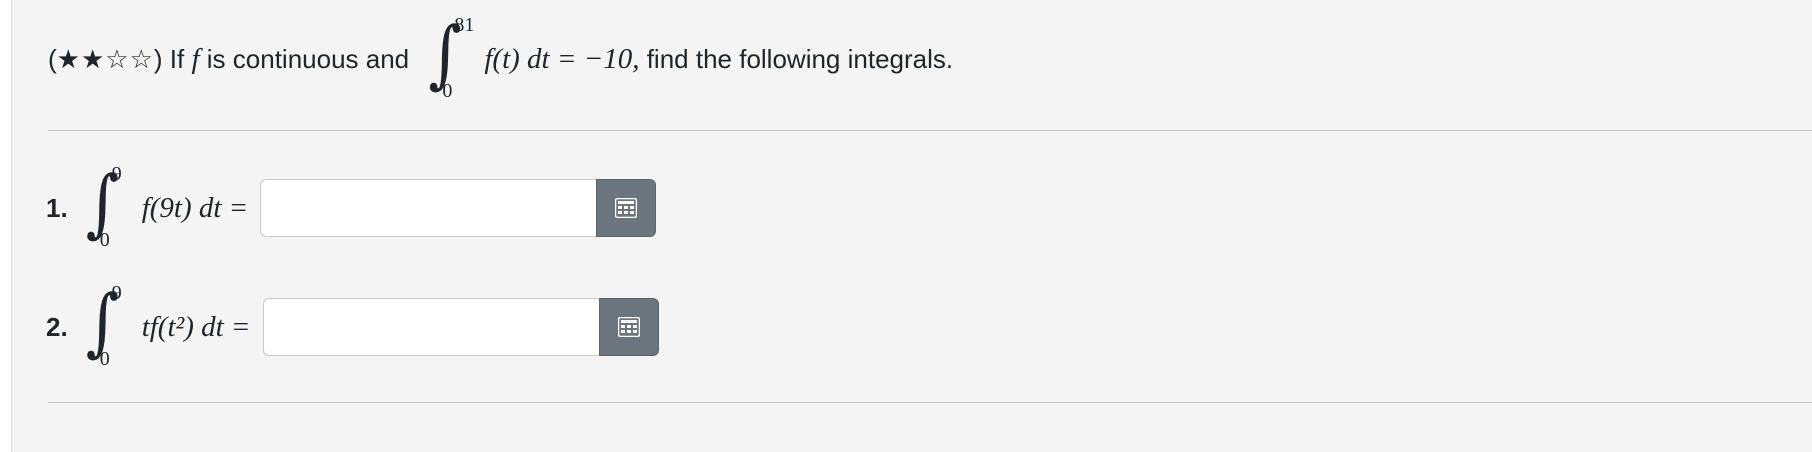 This screenshot has height=452, width=1812. Describe the element at coordinates (57, 207) in the screenshot. I see `question-number: 1.` at that location.